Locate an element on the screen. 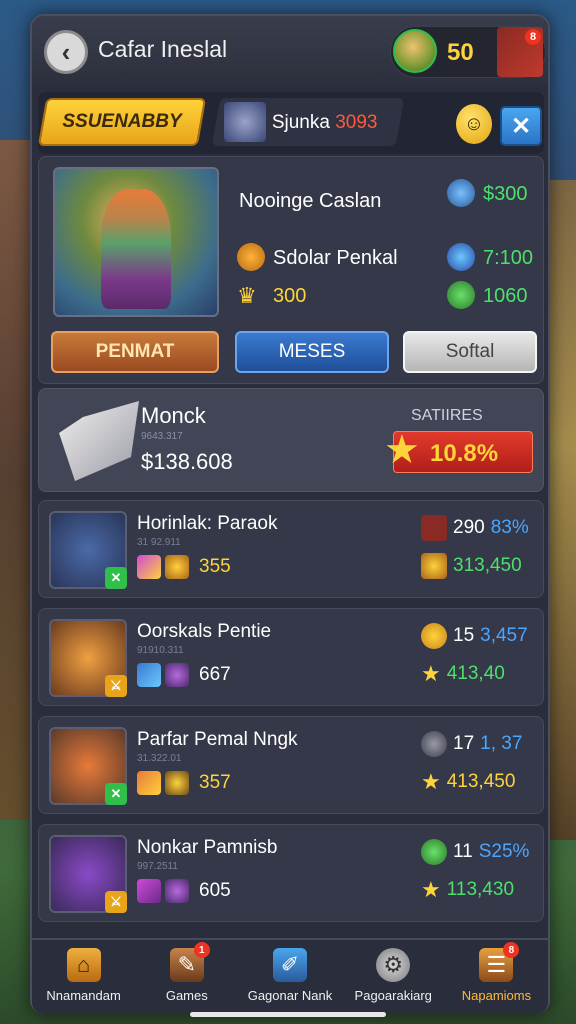 This screenshot has height=1024, width=576. page-title: Cafar Ineslal is located at coordinates (163, 49).